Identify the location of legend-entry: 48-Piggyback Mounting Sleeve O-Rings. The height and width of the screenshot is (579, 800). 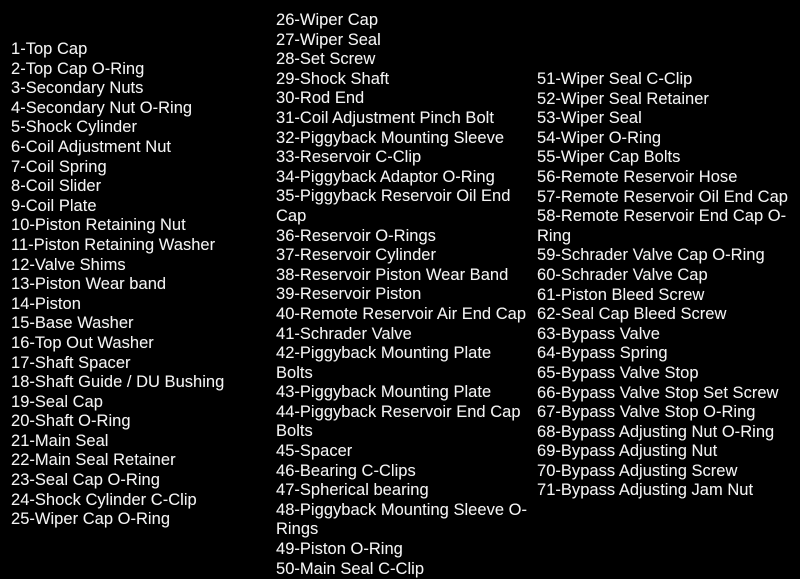
(402, 519).